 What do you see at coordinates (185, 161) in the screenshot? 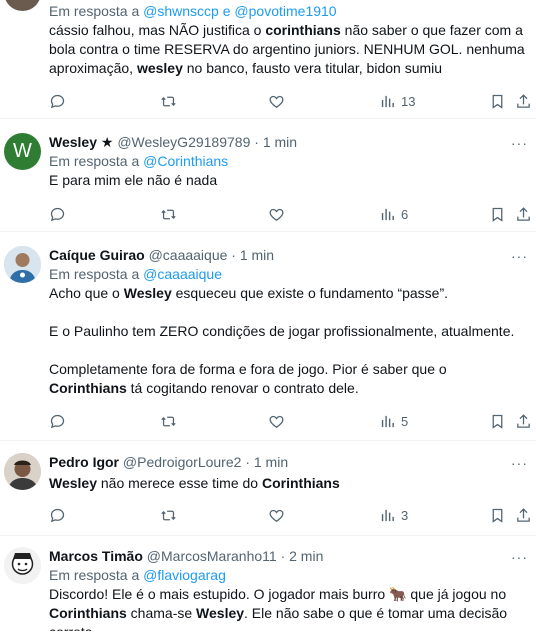
I see `reply-mention-link: @Corinthians` at bounding box center [185, 161].